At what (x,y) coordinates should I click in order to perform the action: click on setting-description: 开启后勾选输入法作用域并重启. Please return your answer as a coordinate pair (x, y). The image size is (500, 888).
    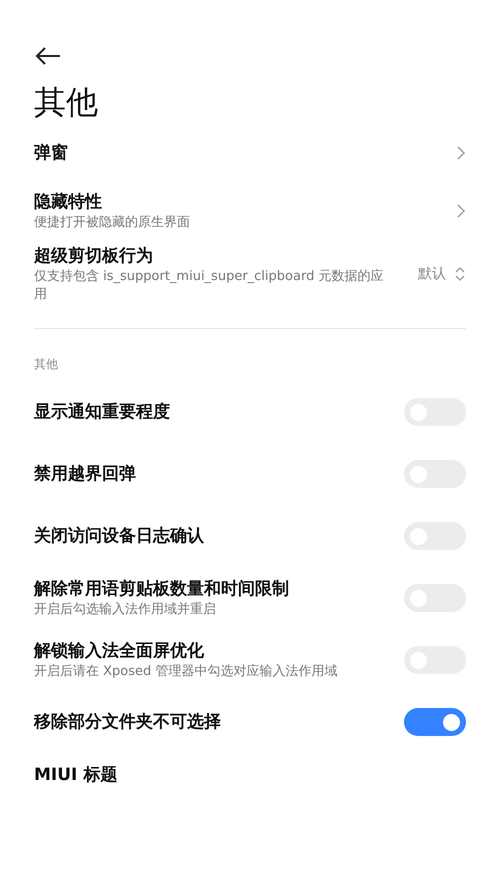
    Looking at the image, I should click on (125, 610).